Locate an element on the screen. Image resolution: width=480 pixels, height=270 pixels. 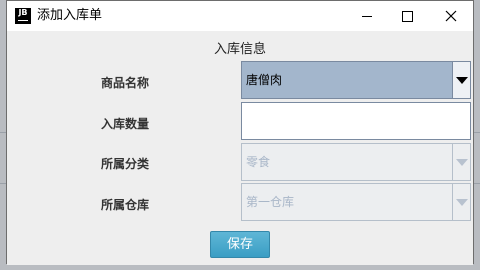
window-title: 添加入库单 is located at coordinates (70, 15).